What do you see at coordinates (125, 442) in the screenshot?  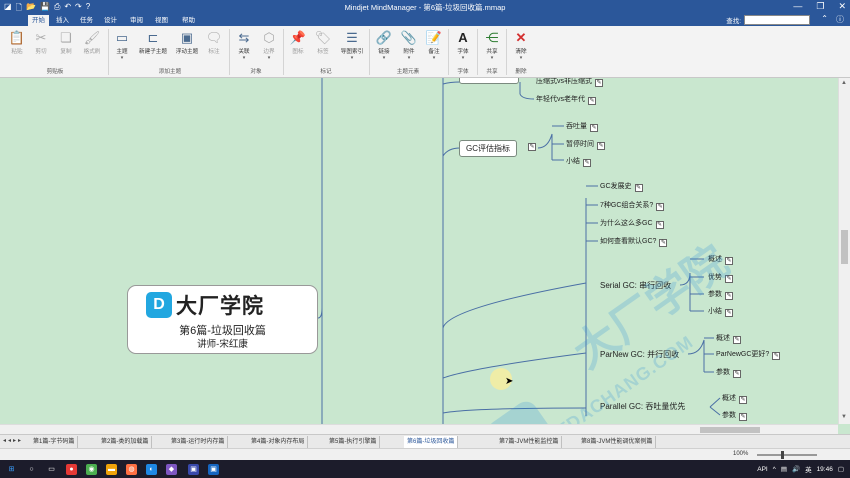 I see `doc-tab: 第2篇-类的加载篇` at bounding box center [125, 442].